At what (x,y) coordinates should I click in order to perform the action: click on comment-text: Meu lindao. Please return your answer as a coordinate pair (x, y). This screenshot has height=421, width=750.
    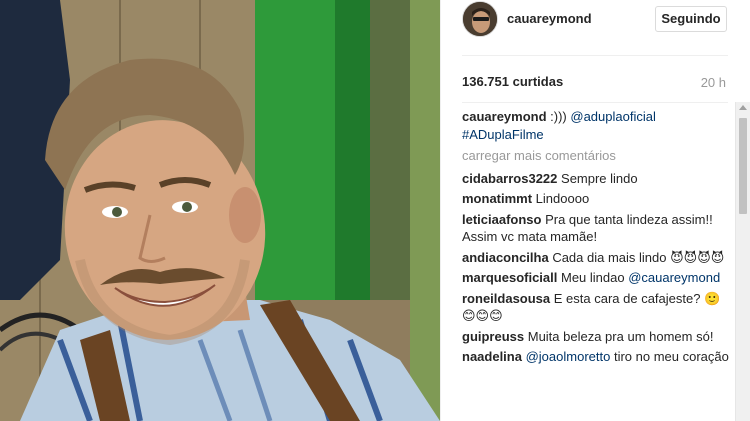
    Looking at the image, I should click on (593, 277).